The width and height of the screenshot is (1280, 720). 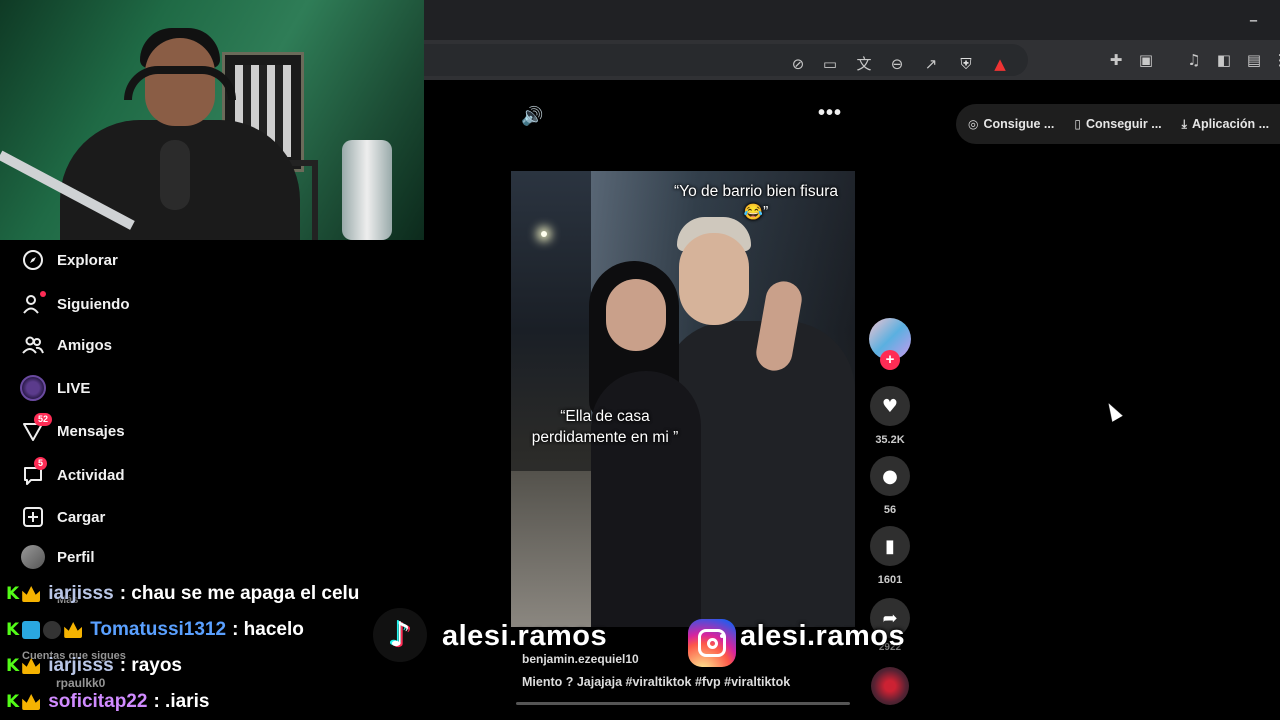 What do you see at coordinates (1113, 411) in the screenshot?
I see `mouse-cursor-icon` at bounding box center [1113, 411].